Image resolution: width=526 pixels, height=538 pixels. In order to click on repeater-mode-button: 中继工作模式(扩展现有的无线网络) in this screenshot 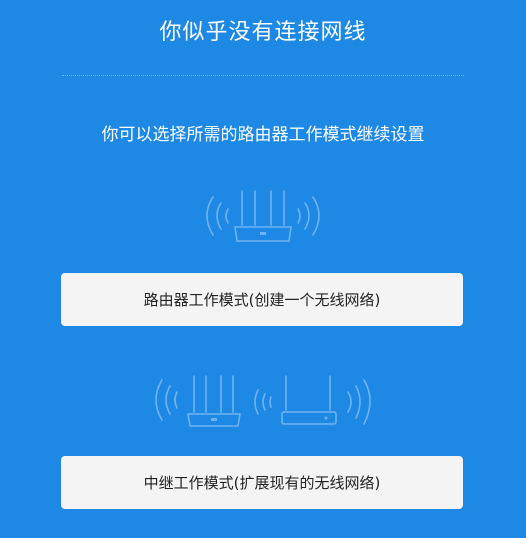, I will do `click(262, 482)`.